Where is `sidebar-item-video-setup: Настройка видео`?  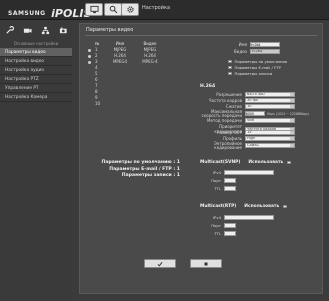
sidebar-item-video-setup: Настройка видео is located at coordinates (36, 61).